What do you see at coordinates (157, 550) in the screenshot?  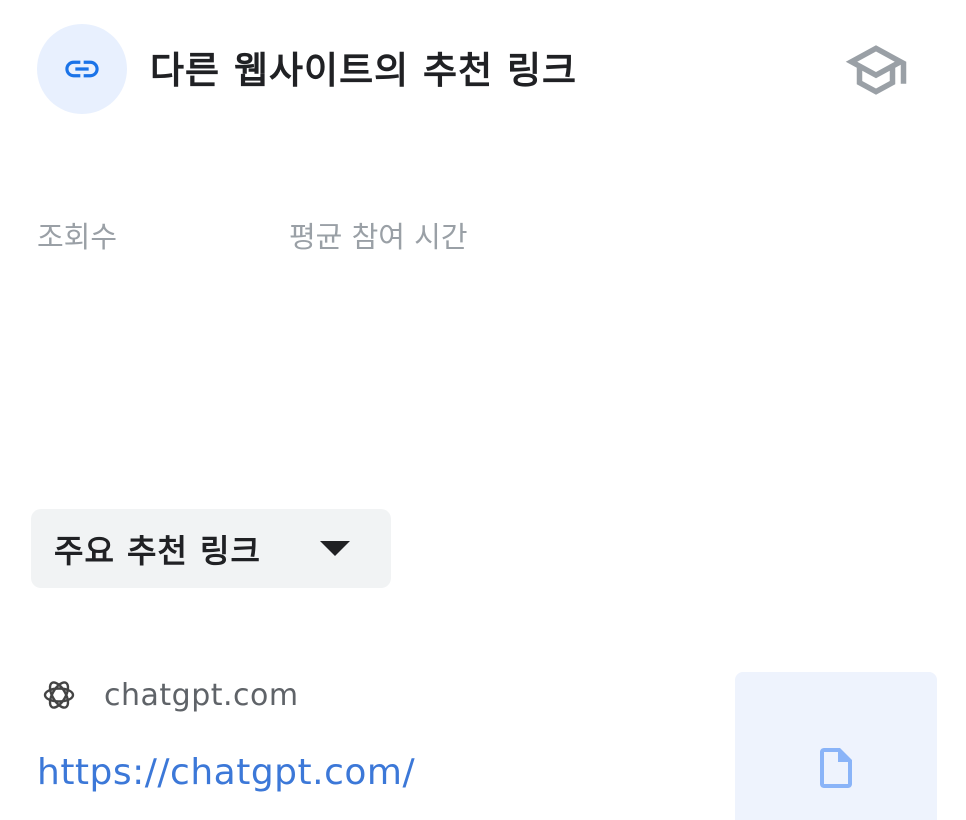 I see `dropdown-selected-label: 주요 추천 링크` at bounding box center [157, 550].